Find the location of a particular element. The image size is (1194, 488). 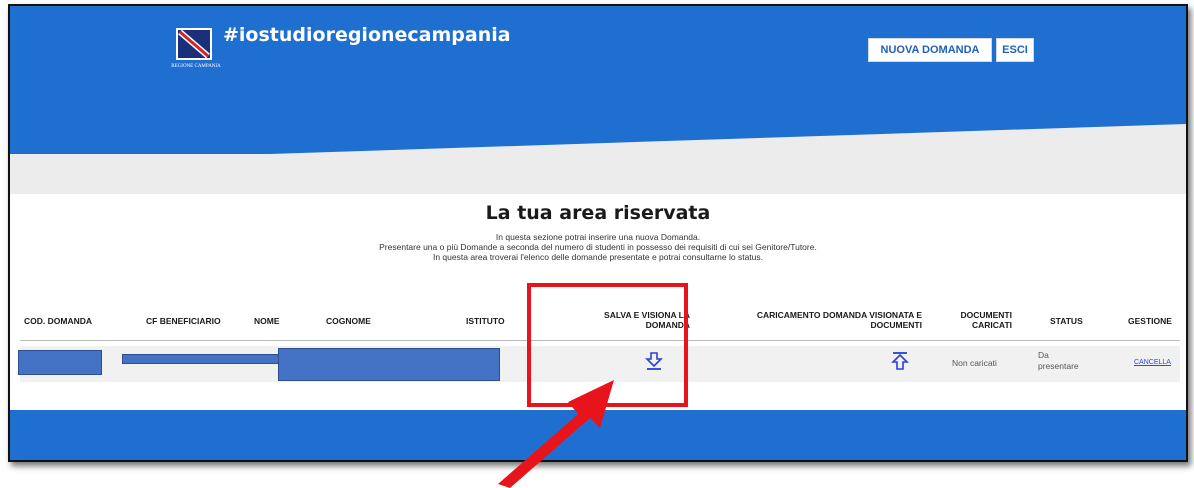

header-line: CARICATI is located at coordinates (992, 325).